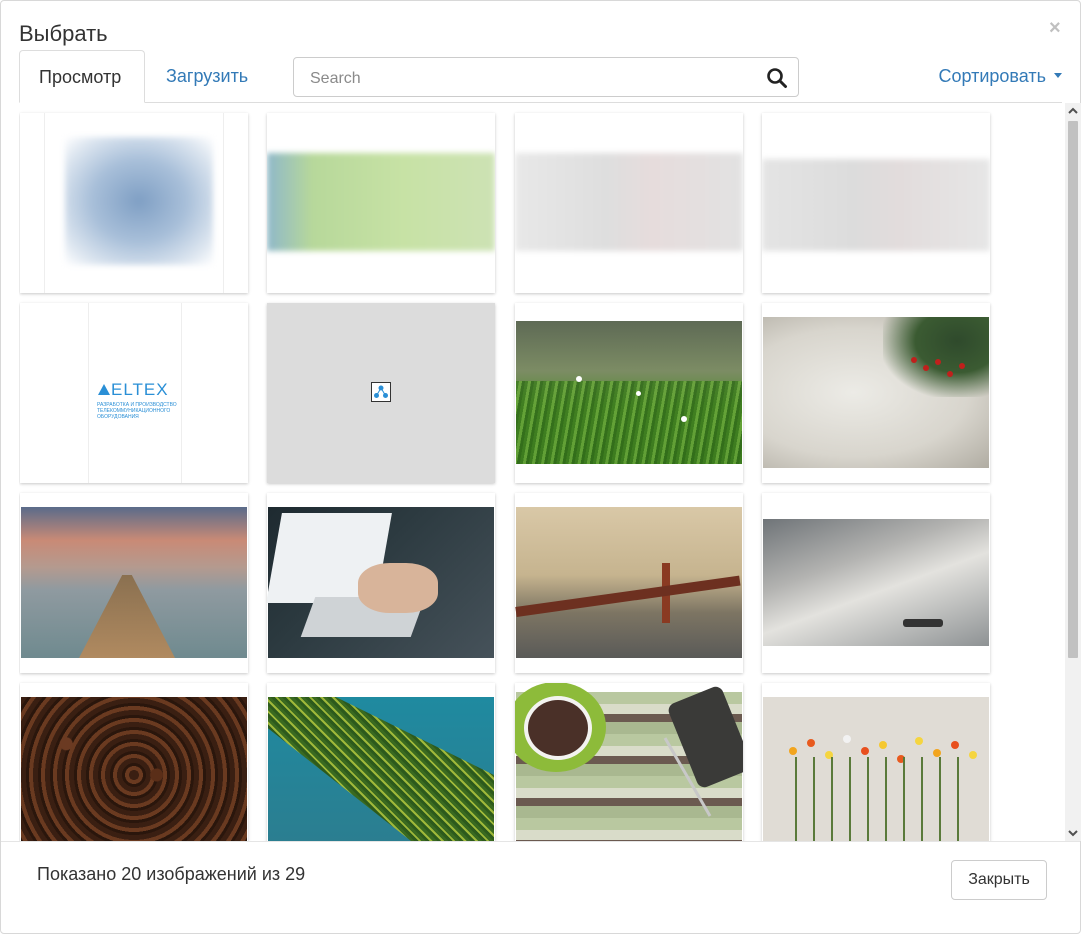  I want to click on tab-upload: Загрузить, so click(207, 76).